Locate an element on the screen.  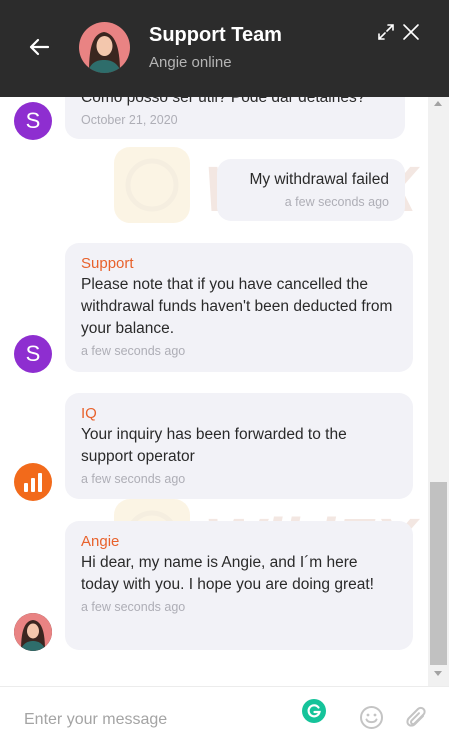
message-time: October 21, 2020 is located at coordinates (129, 120).